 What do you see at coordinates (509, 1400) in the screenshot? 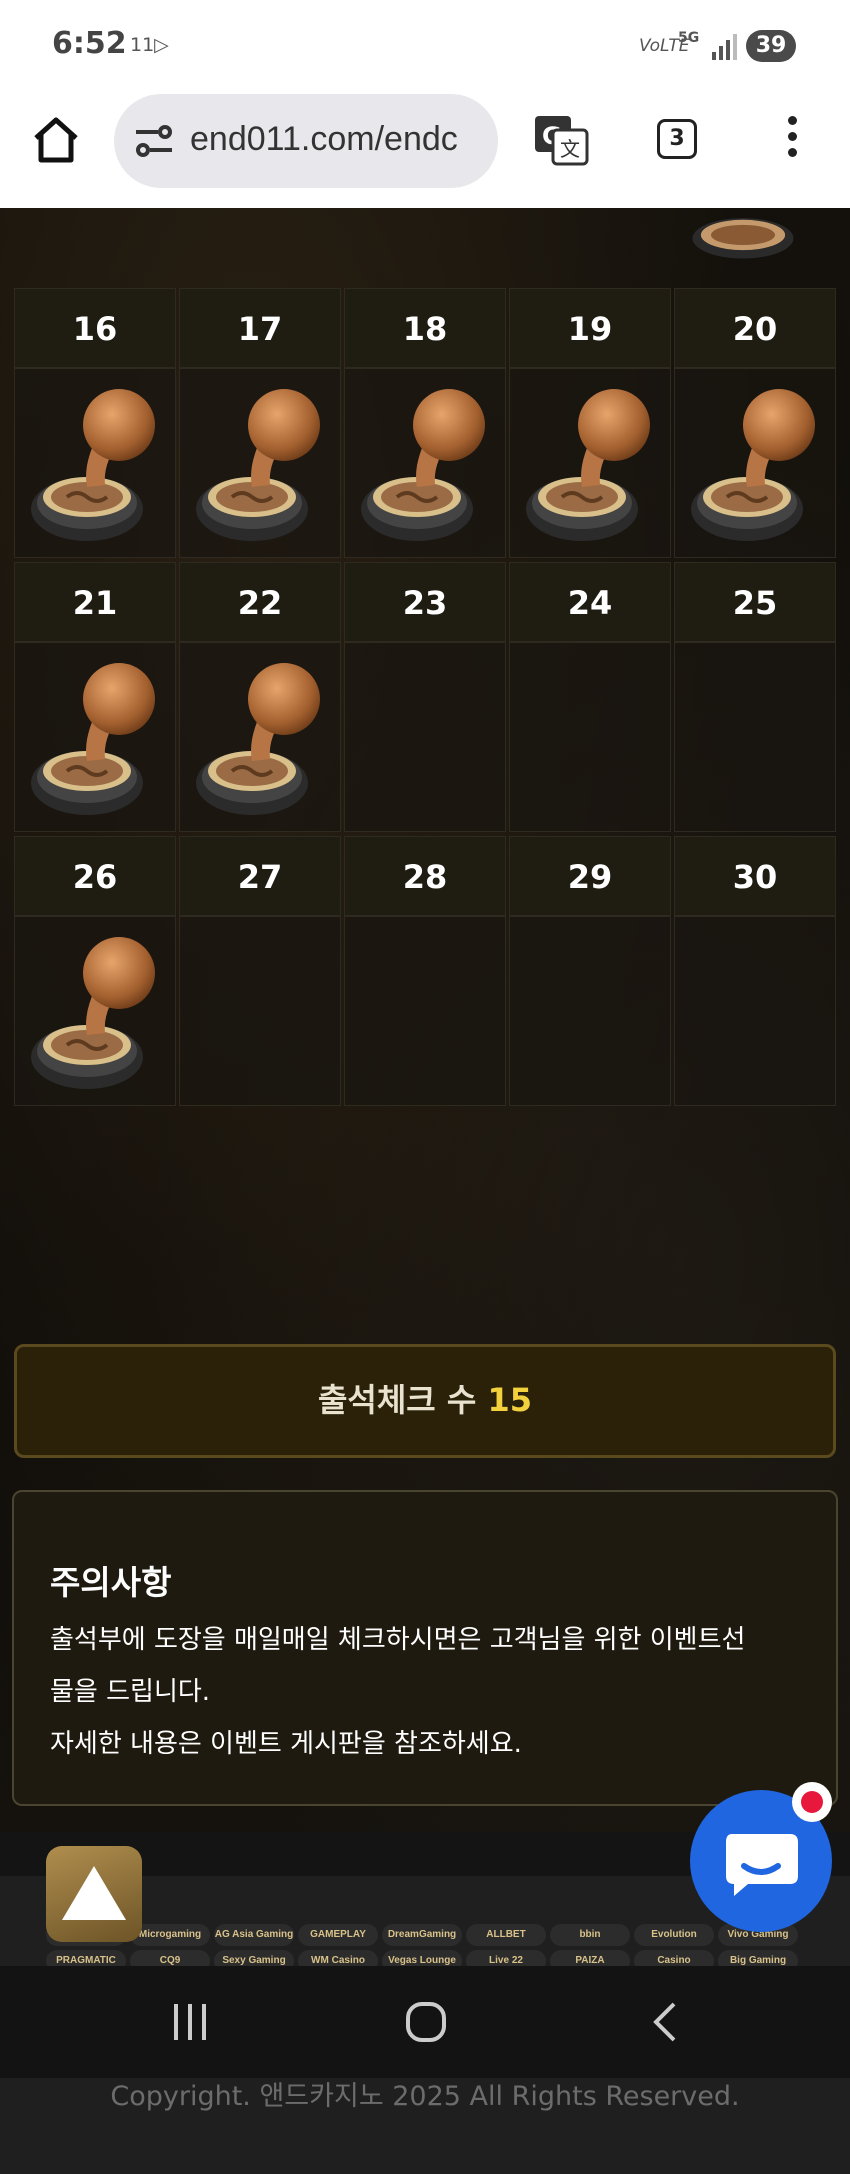
I see `attendance-count-value: 15` at bounding box center [509, 1400].